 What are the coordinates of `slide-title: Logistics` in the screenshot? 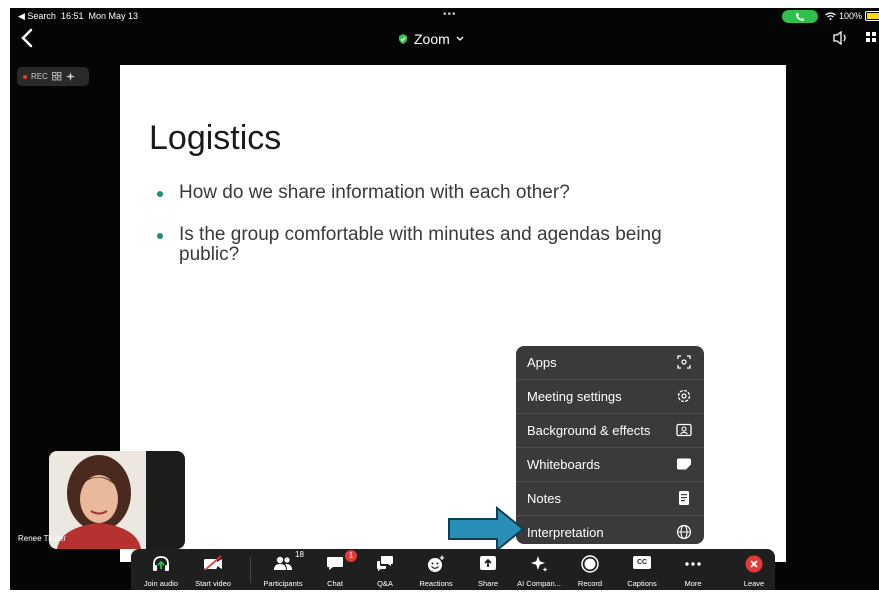 It's located at (215, 138).